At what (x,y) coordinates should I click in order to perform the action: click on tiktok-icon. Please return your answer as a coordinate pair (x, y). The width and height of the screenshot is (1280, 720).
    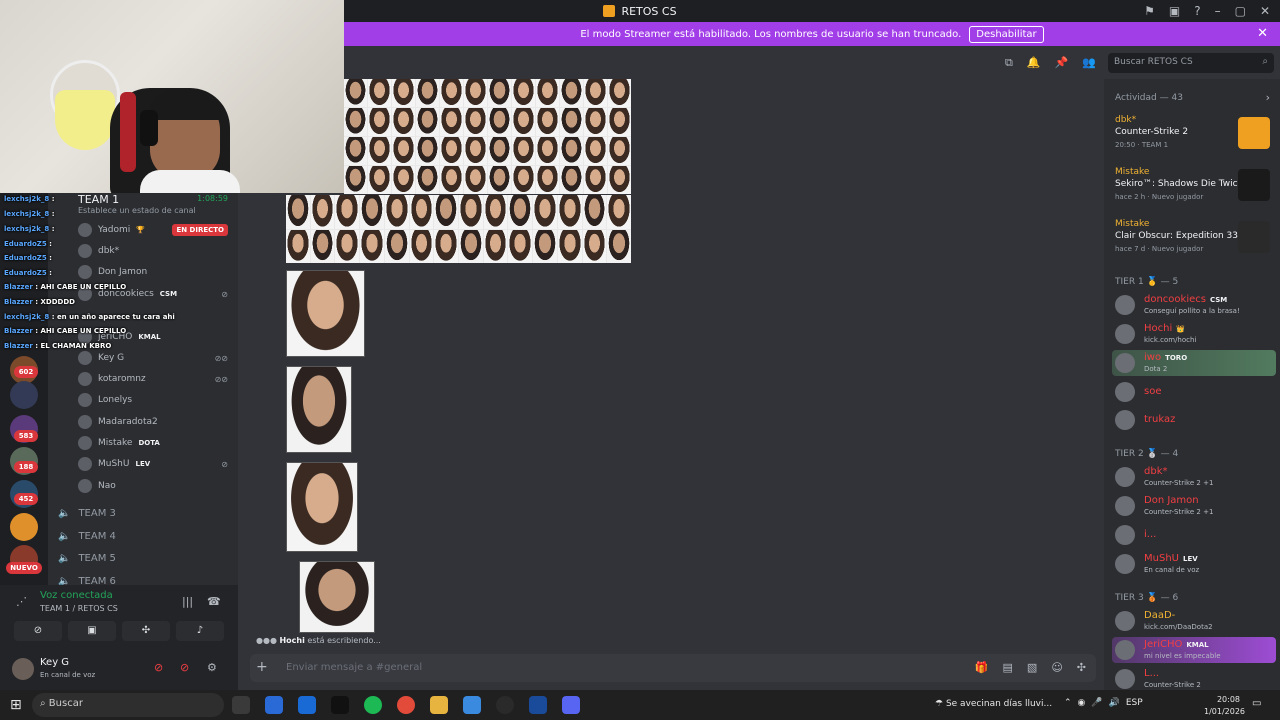
    Looking at the image, I should click on (340, 705).